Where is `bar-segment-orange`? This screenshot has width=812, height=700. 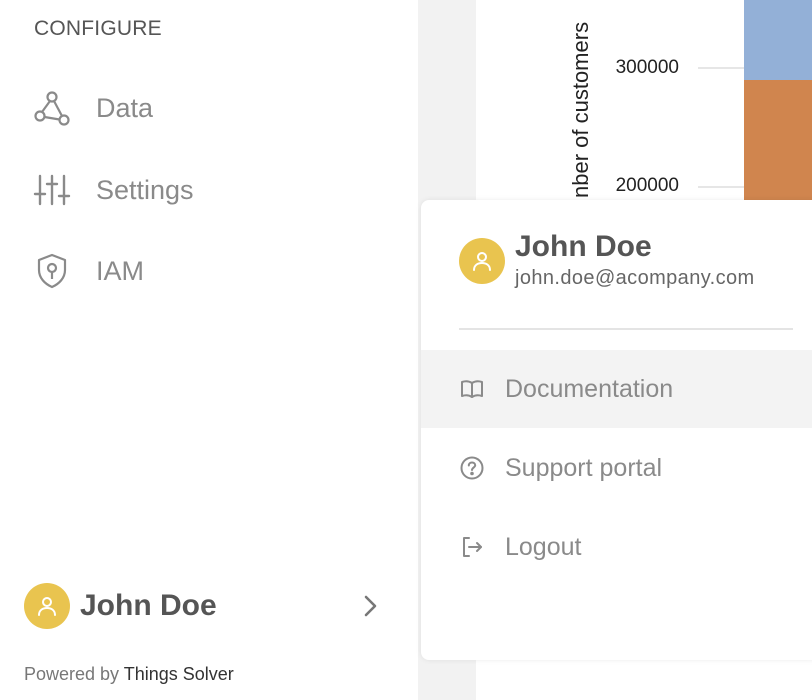
bar-segment-orange is located at coordinates (778, 140).